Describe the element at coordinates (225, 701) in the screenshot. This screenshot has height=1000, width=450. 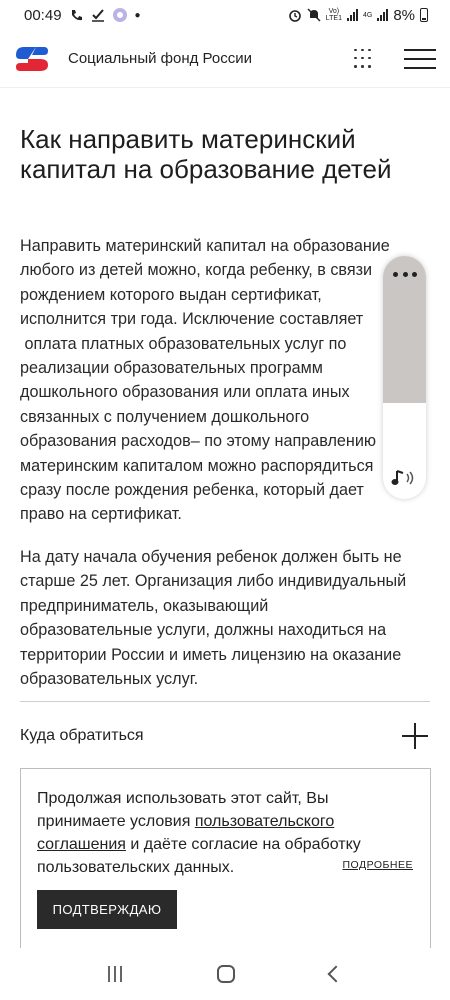
I see `section-divider` at that location.